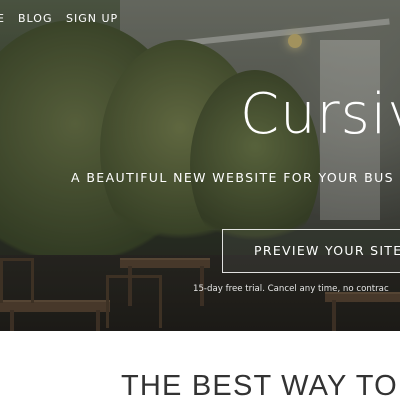  What do you see at coordinates (232, 177) in the screenshot?
I see `hero-tagline: A BEAUTIFUL NEW WEBSITE FOR YOUR BUS` at bounding box center [232, 177].